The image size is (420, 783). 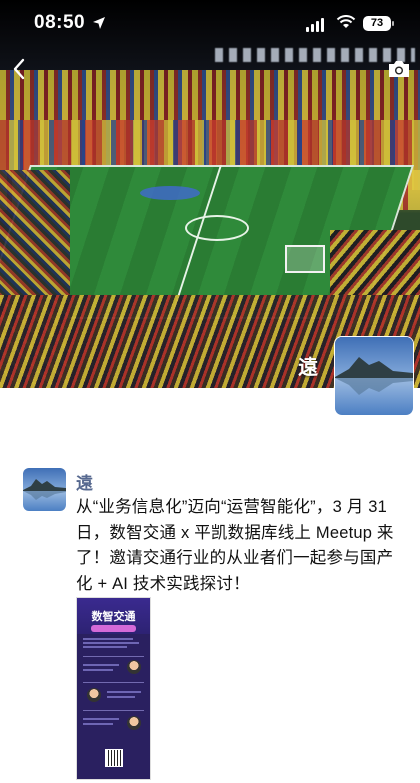 I want to click on post-author-avatar, so click(x=44, y=489).